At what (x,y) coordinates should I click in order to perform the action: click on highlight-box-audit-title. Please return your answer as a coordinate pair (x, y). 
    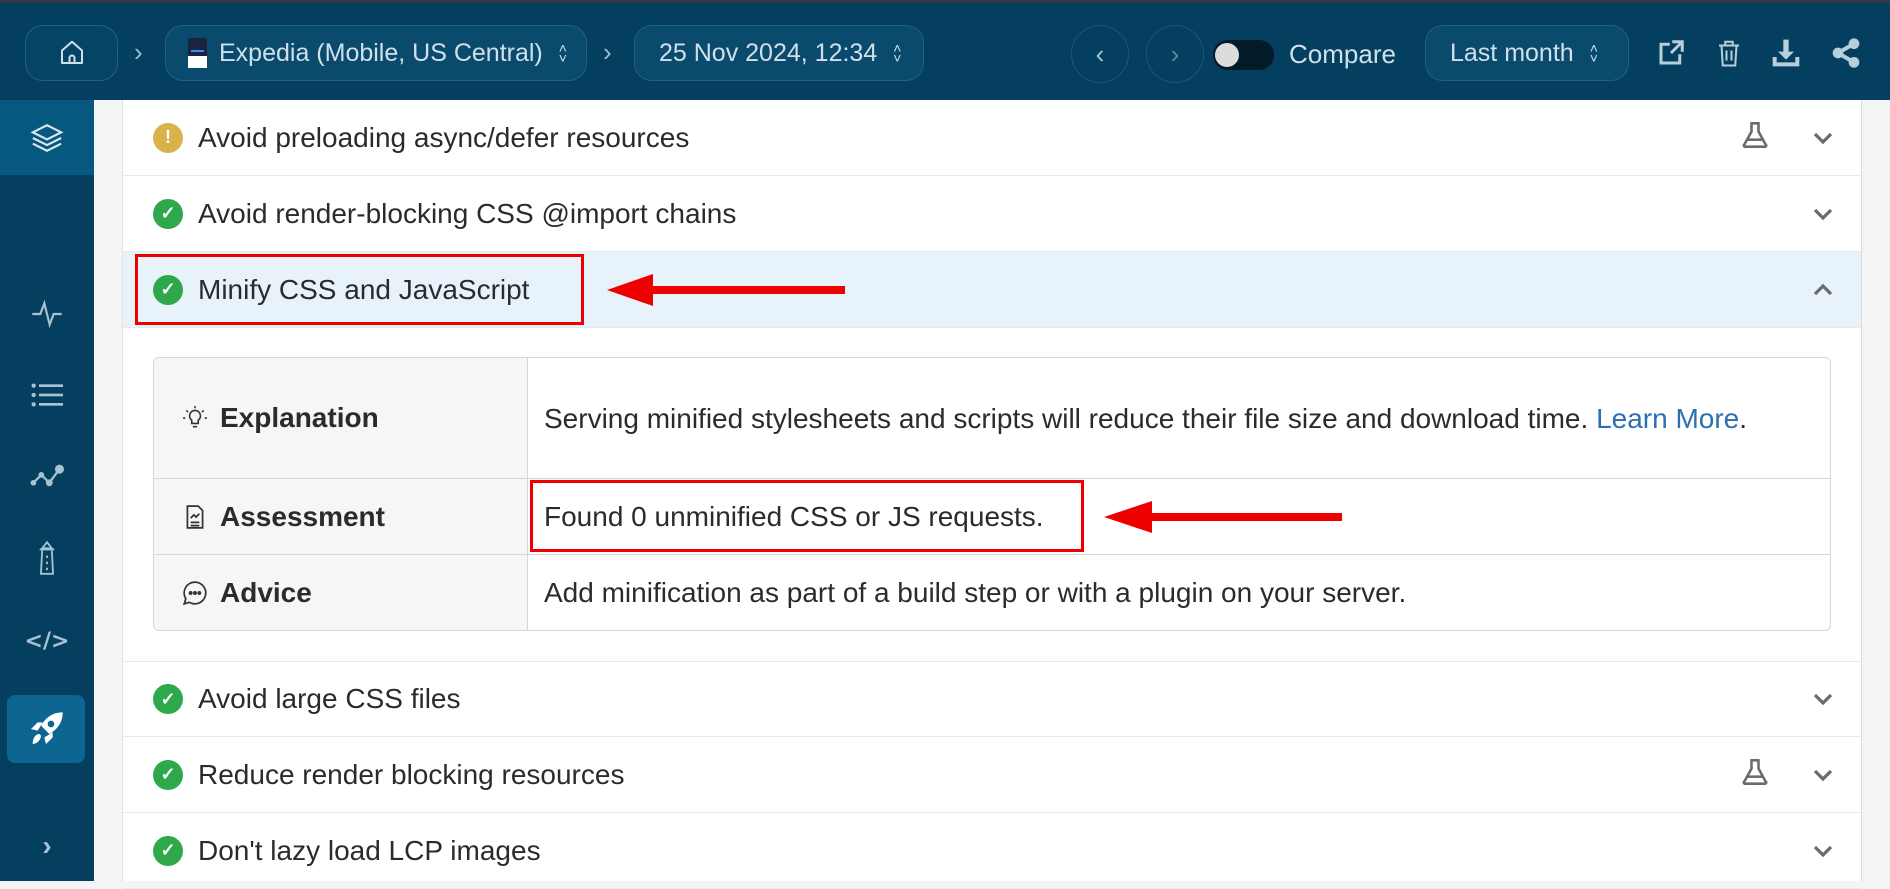
    Looking at the image, I should click on (359, 289).